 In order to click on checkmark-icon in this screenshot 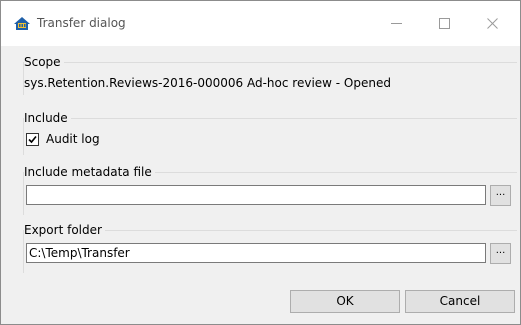, I will do `click(32, 139)`.